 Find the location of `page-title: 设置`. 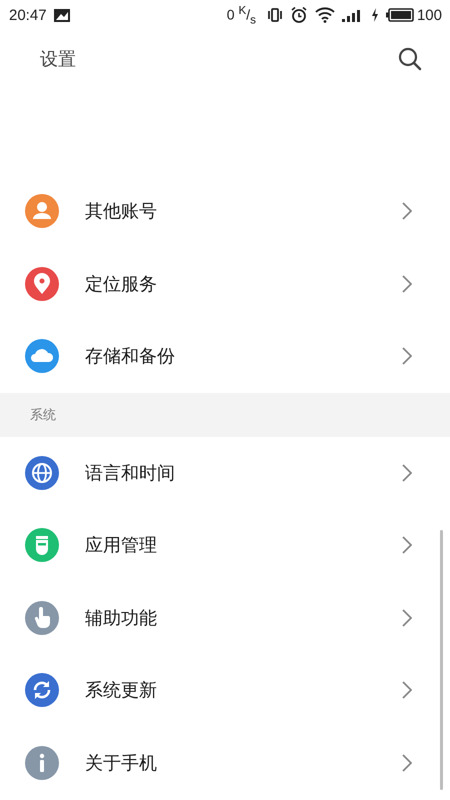

page-title: 设置 is located at coordinates (58, 59).